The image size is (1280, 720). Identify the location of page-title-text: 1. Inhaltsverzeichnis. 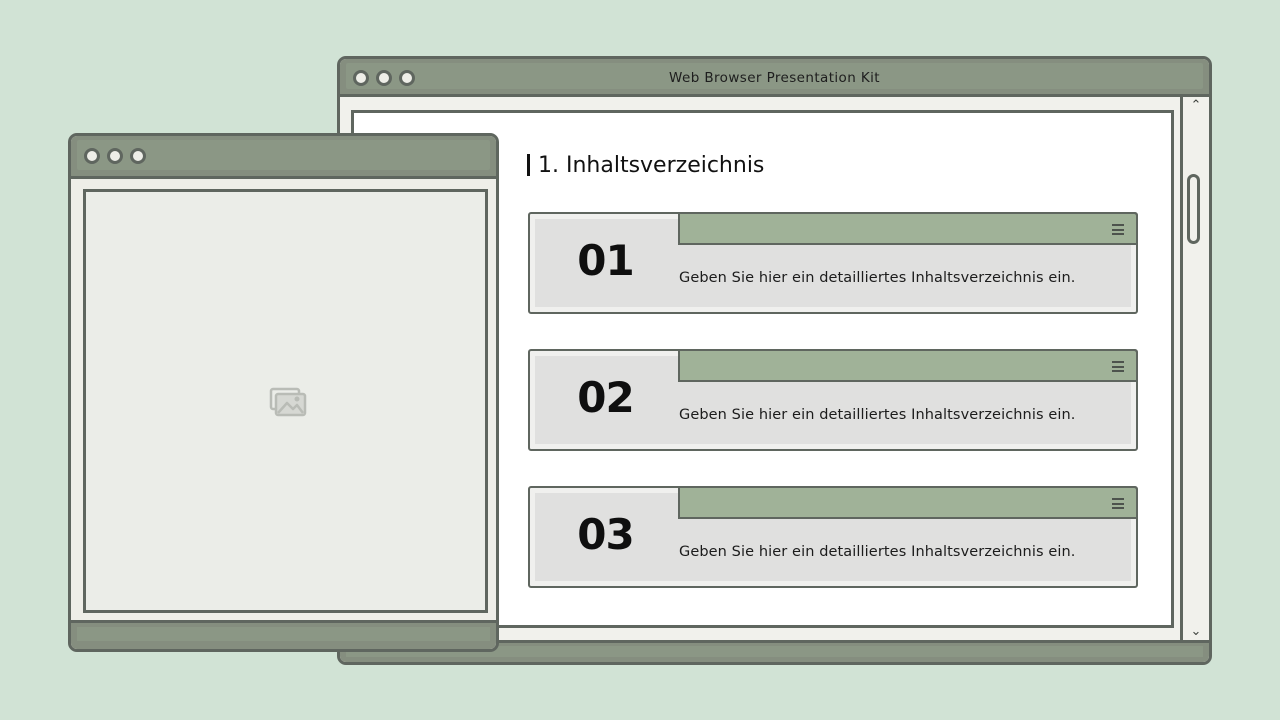
(651, 165).